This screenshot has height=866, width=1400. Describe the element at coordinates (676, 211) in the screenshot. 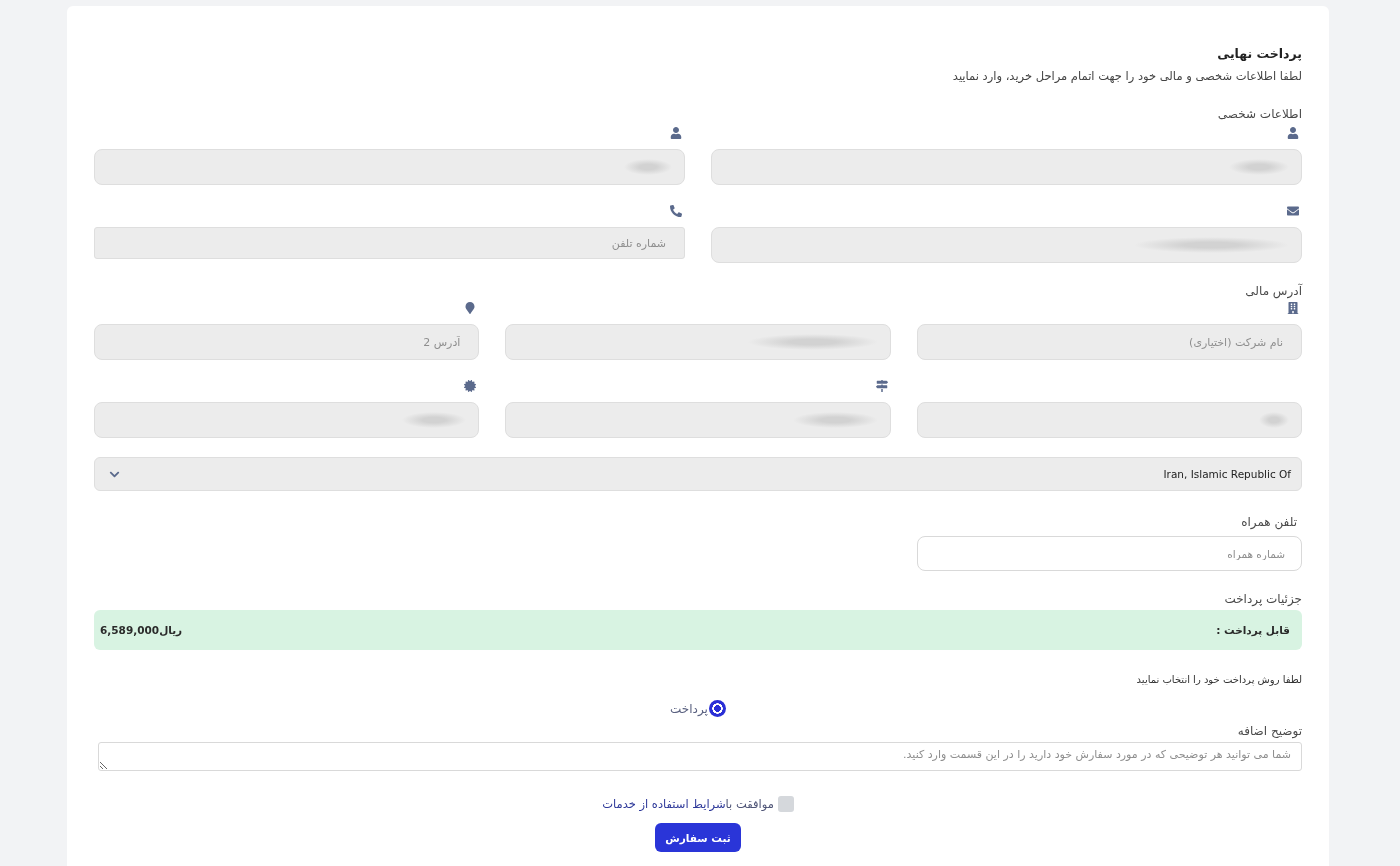

I see `phone-icon` at that location.